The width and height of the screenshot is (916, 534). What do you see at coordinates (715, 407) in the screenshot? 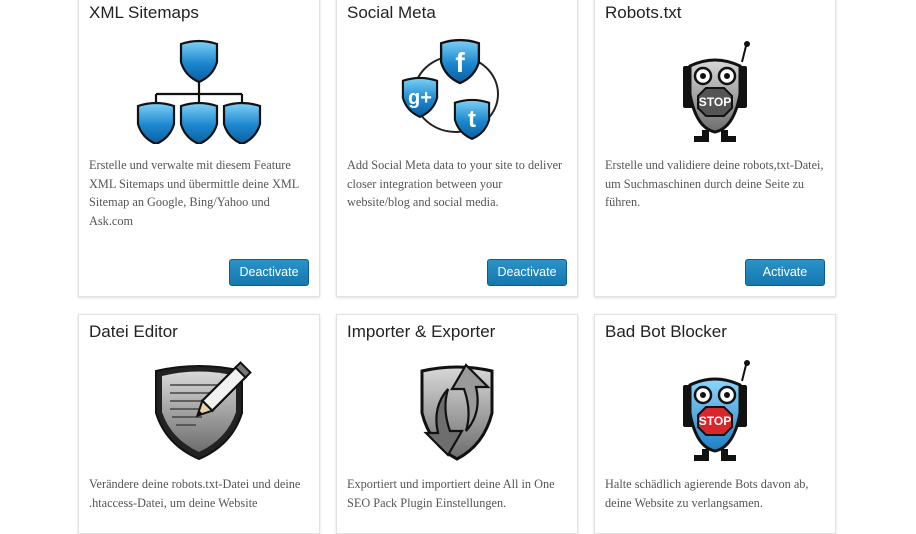
I see `bad-bot-icon: STOP` at bounding box center [715, 407].